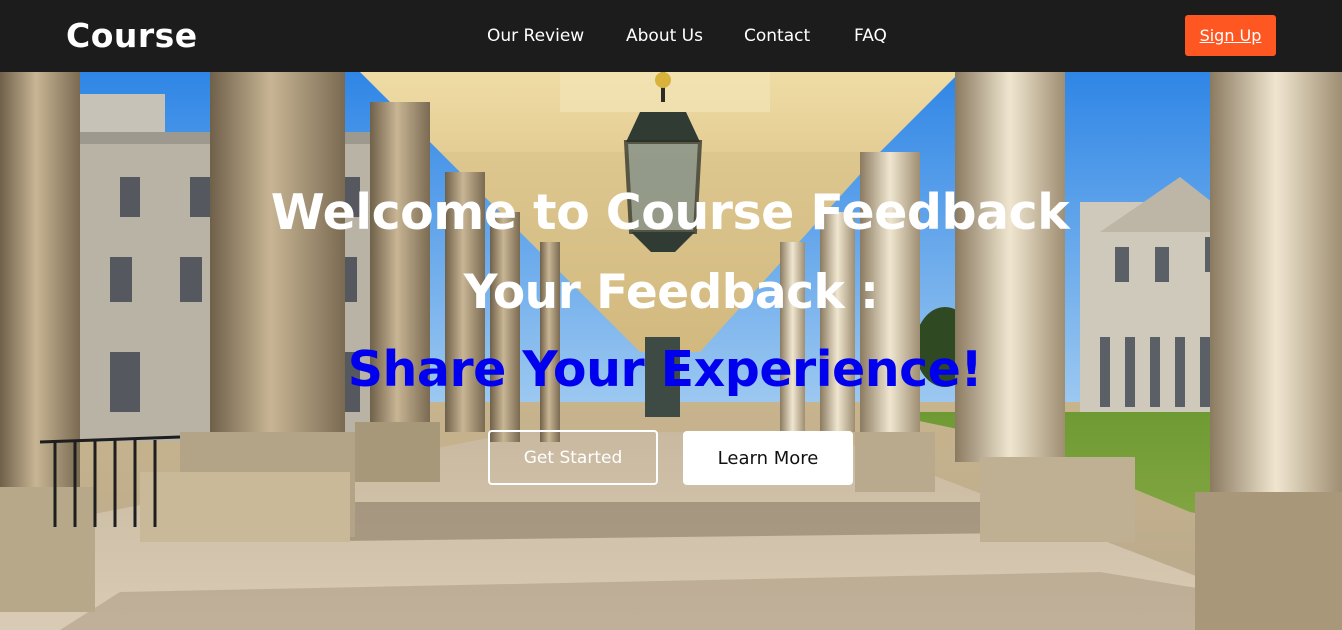 This screenshot has width=1342, height=630. What do you see at coordinates (671, 292) in the screenshot?
I see `hero-title-line-2: Your Feedback :` at bounding box center [671, 292].